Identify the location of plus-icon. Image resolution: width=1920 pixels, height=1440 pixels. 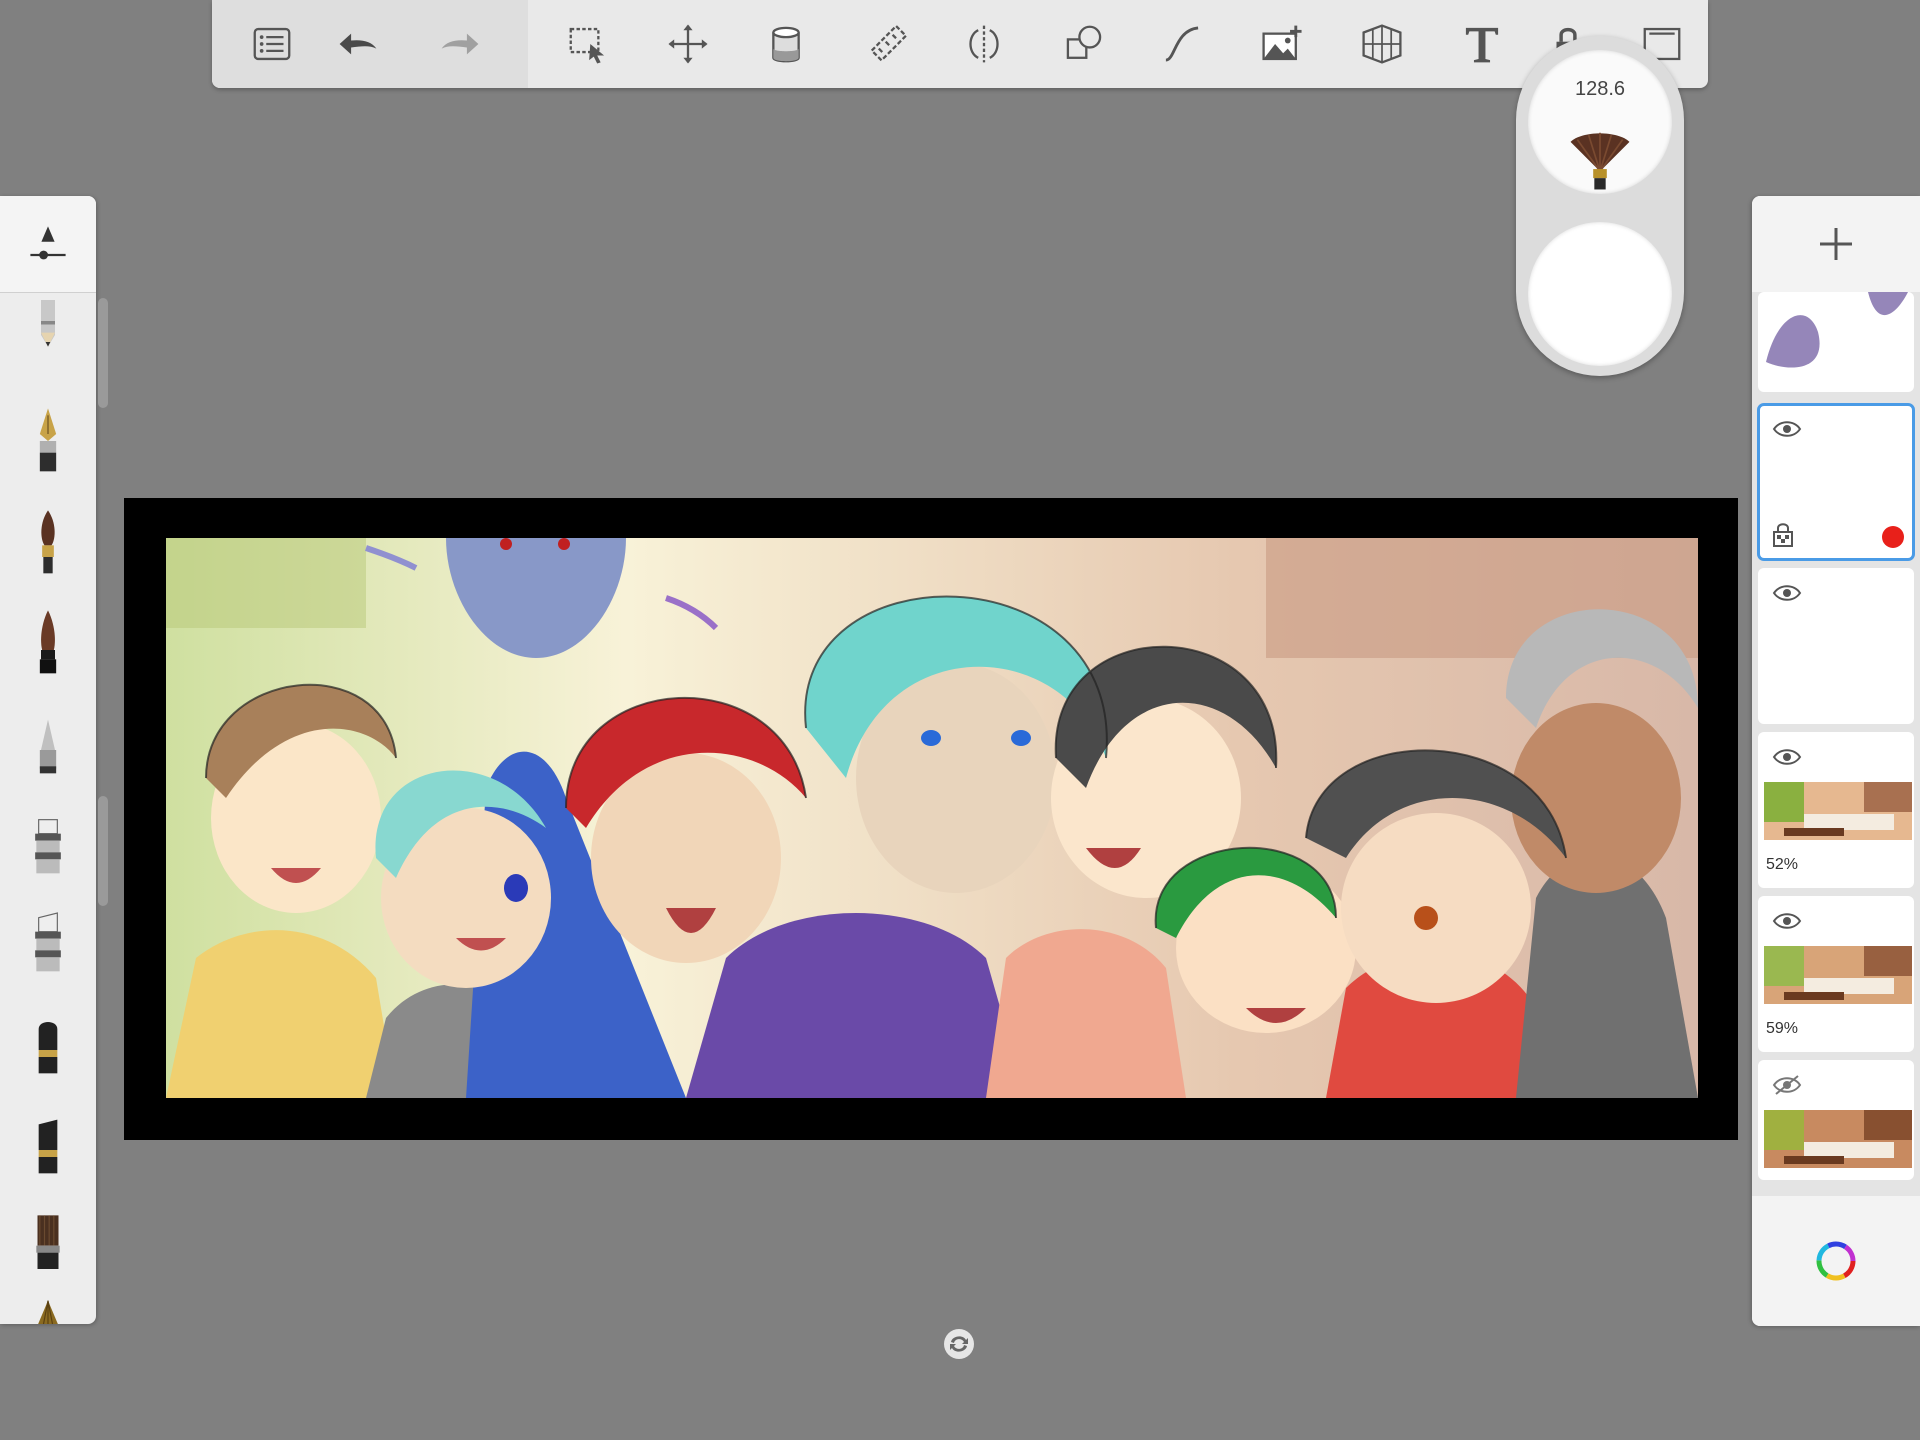
(1836, 244).